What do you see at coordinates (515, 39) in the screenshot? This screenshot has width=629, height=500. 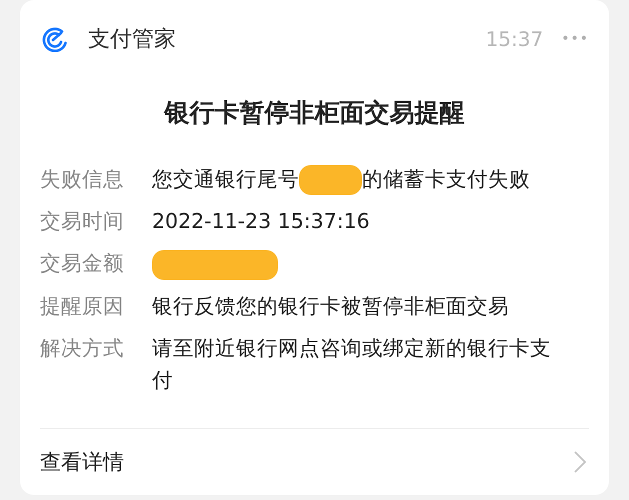 I see `timestamp: 15:37` at bounding box center [515, 39].